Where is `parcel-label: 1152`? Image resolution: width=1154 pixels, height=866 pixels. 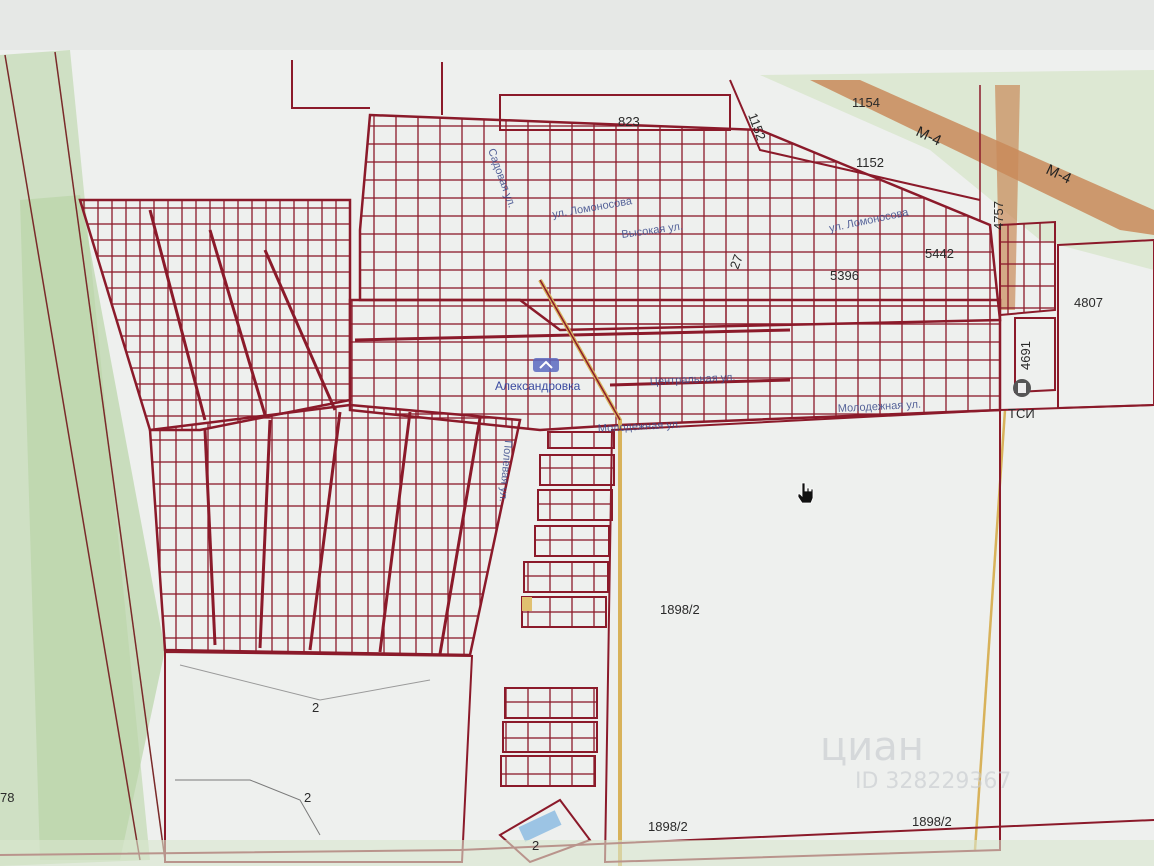
parcel-label: 1152 is located at coordinates (870, 162).